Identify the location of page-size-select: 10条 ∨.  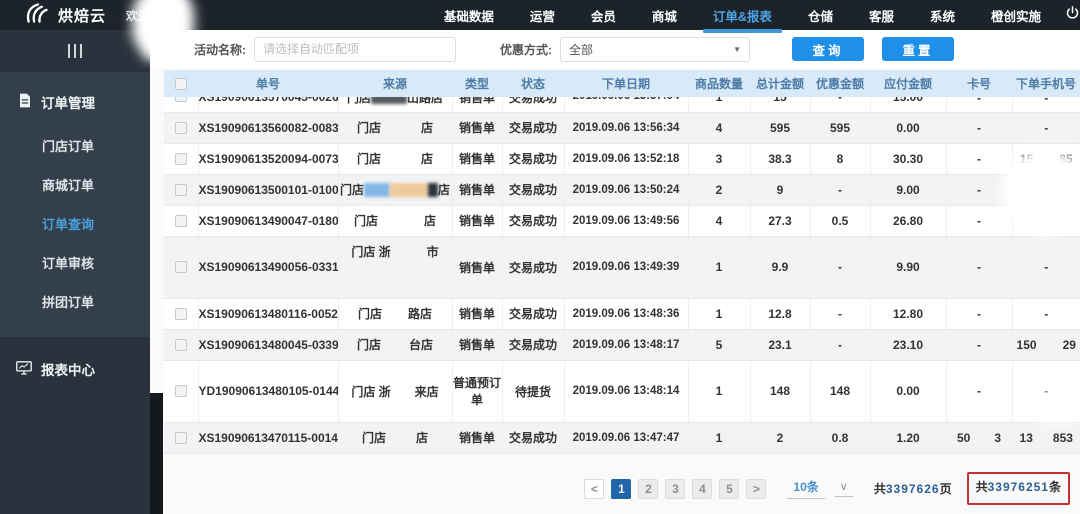
(820, 488).